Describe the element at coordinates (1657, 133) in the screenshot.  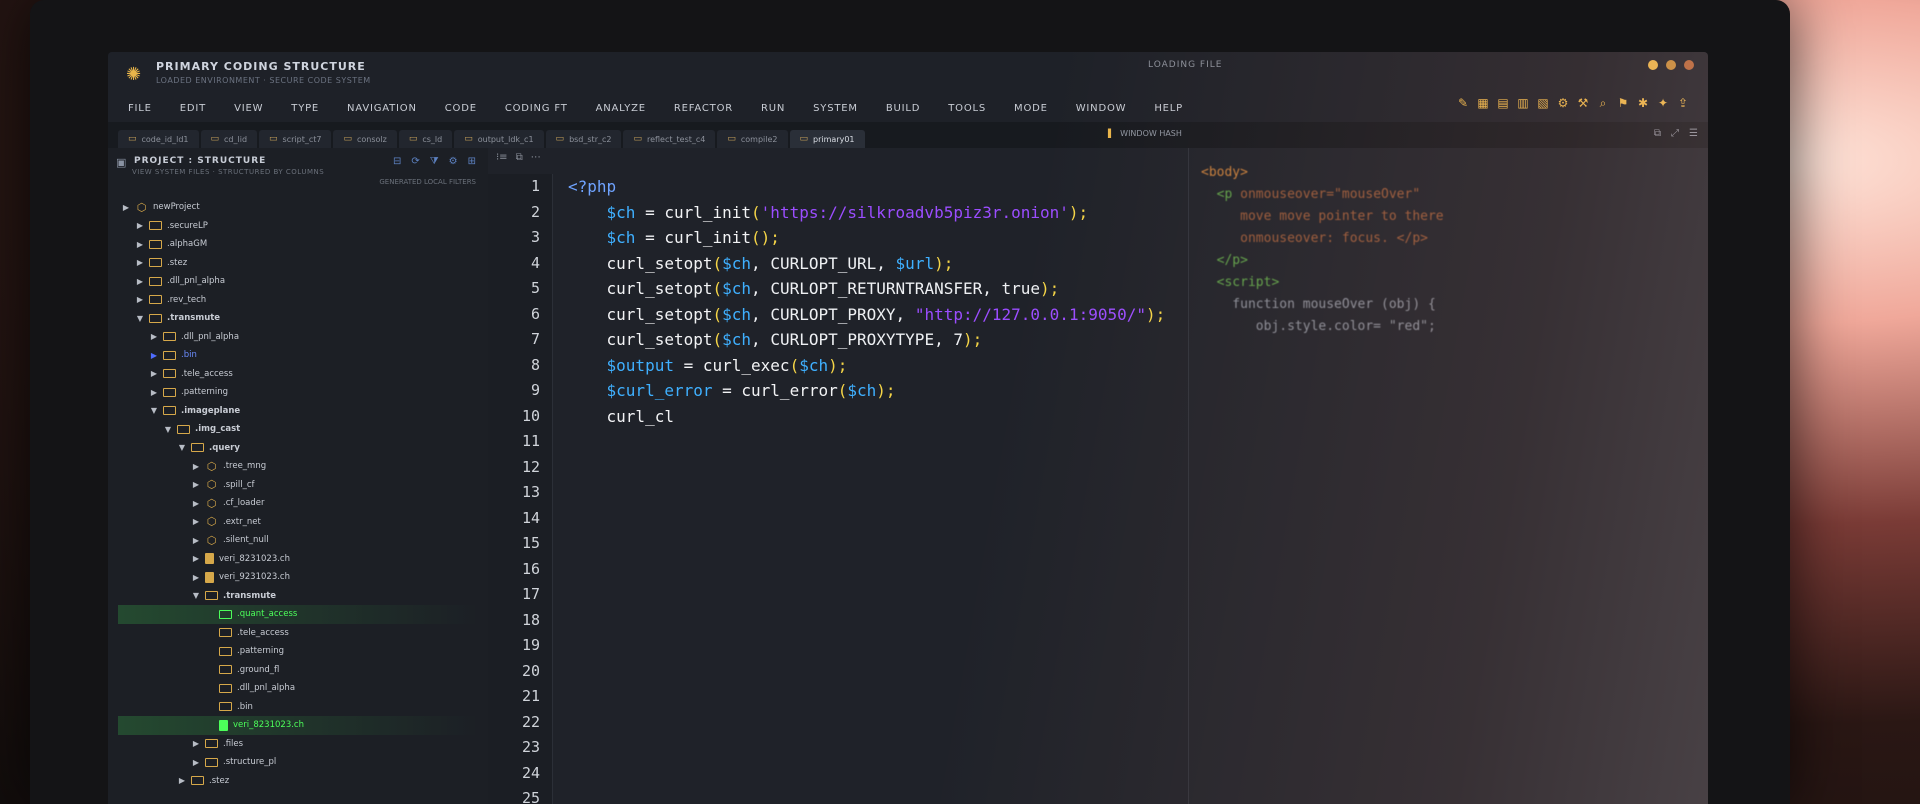
I see `split-icon: ⧉` at that location.